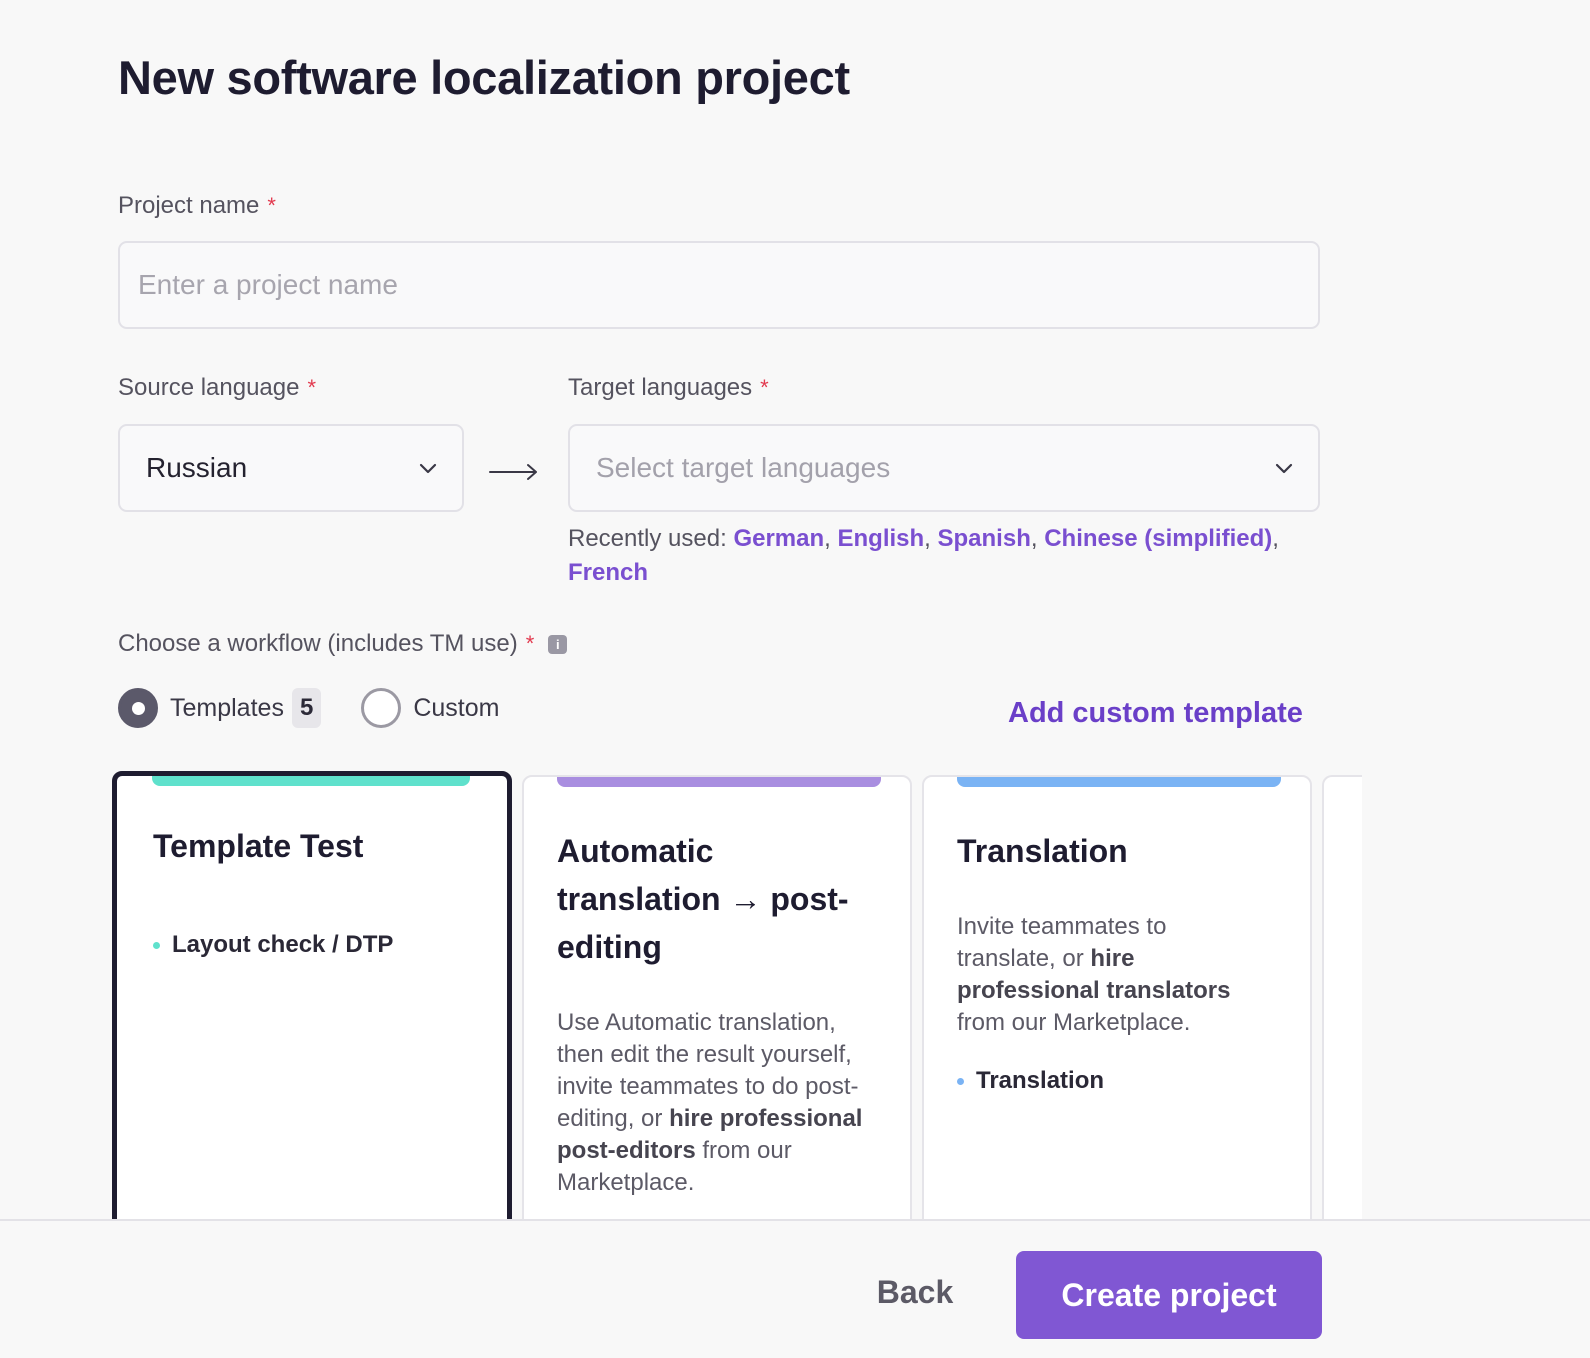 This screenshot has height=1358, width=1590. What do you see at coordinates (189, 205) in the screenshot?
I see `project-name-label-text: Project name` at bounding box center [189, 205].